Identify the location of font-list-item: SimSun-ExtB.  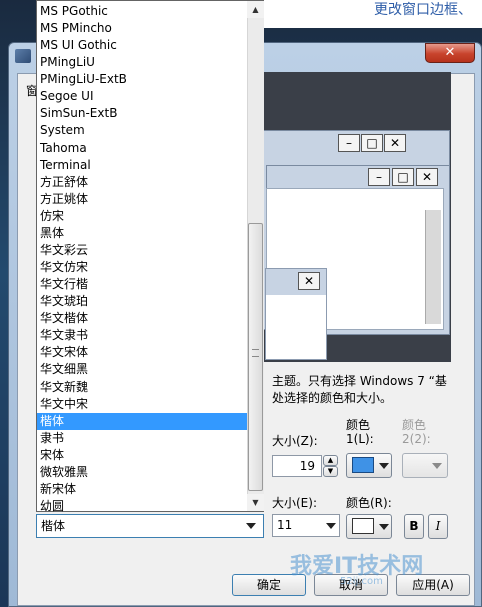
(142, 113).